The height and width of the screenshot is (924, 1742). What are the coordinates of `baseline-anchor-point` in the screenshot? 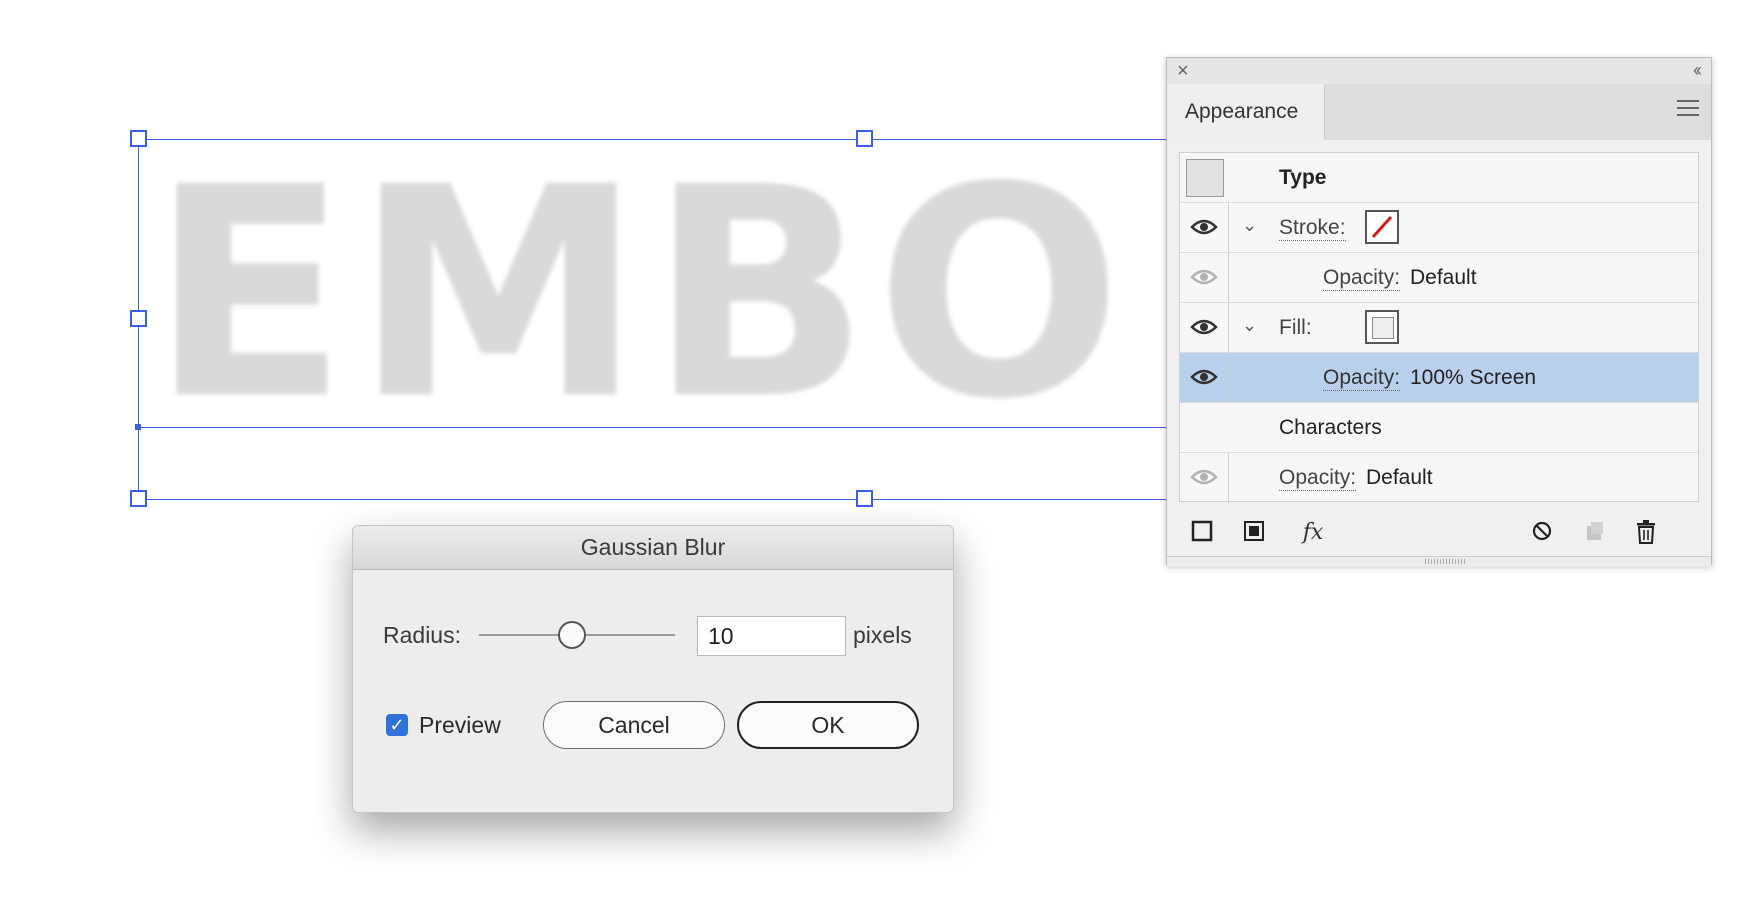 It's located at (138, 427).